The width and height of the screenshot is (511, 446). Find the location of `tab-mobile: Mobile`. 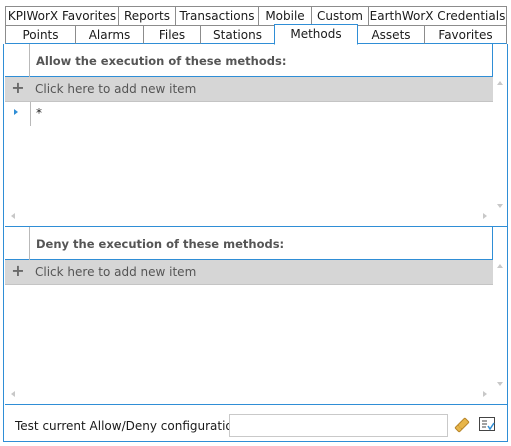

tab-mobile: Mobile is located at coordinates (285, 15).